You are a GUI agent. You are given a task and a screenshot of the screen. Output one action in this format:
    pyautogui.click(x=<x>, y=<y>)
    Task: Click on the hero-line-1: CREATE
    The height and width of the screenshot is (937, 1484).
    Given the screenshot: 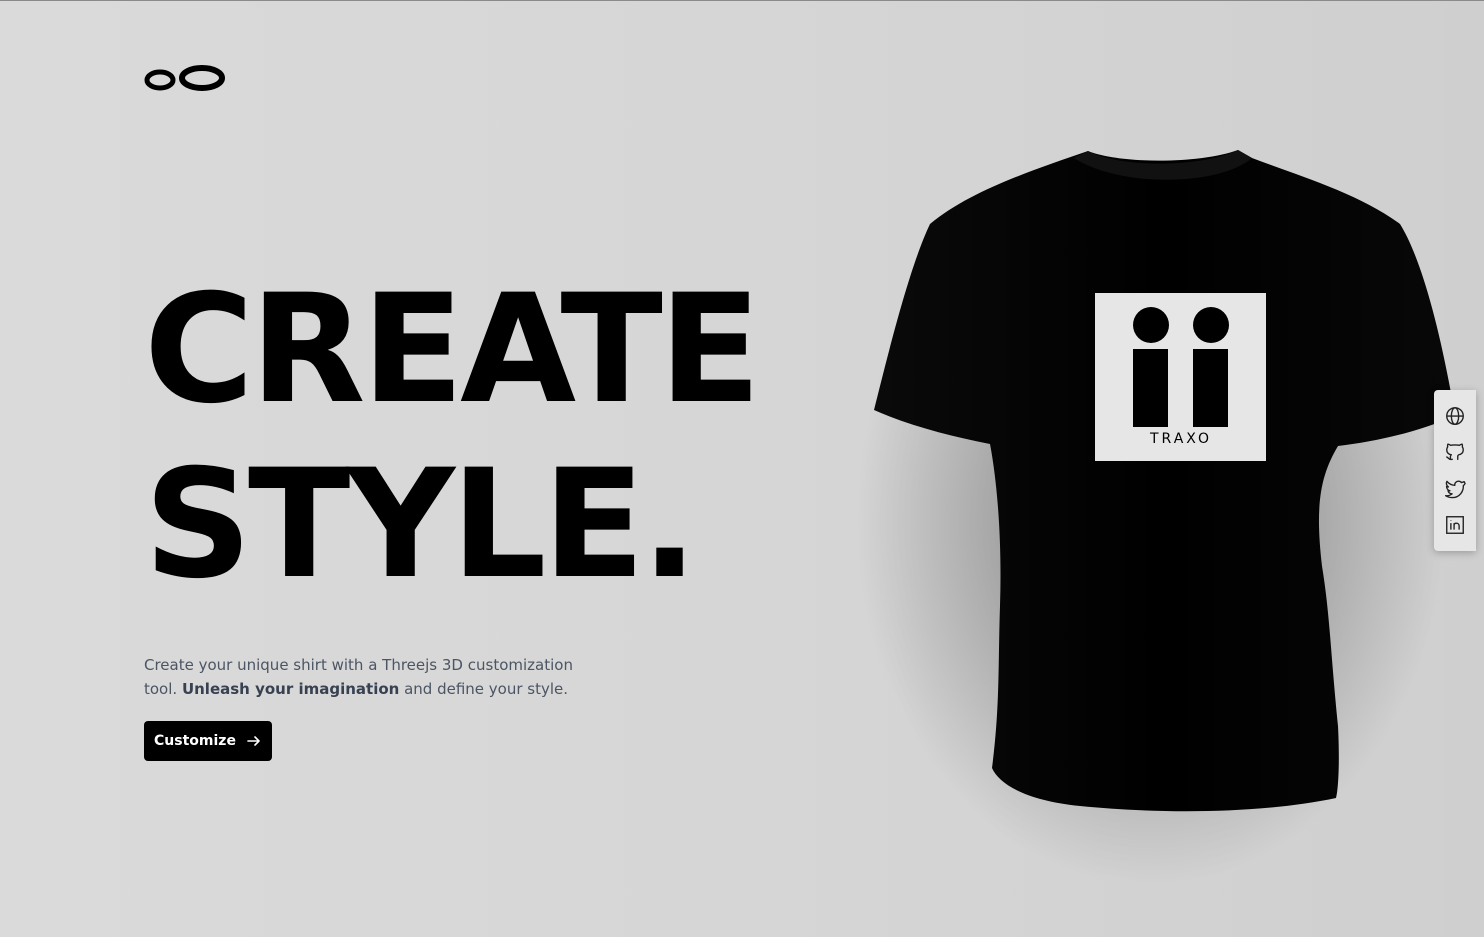 What is the action you would take?
    pyautogui.click(x=452, y=350)
    